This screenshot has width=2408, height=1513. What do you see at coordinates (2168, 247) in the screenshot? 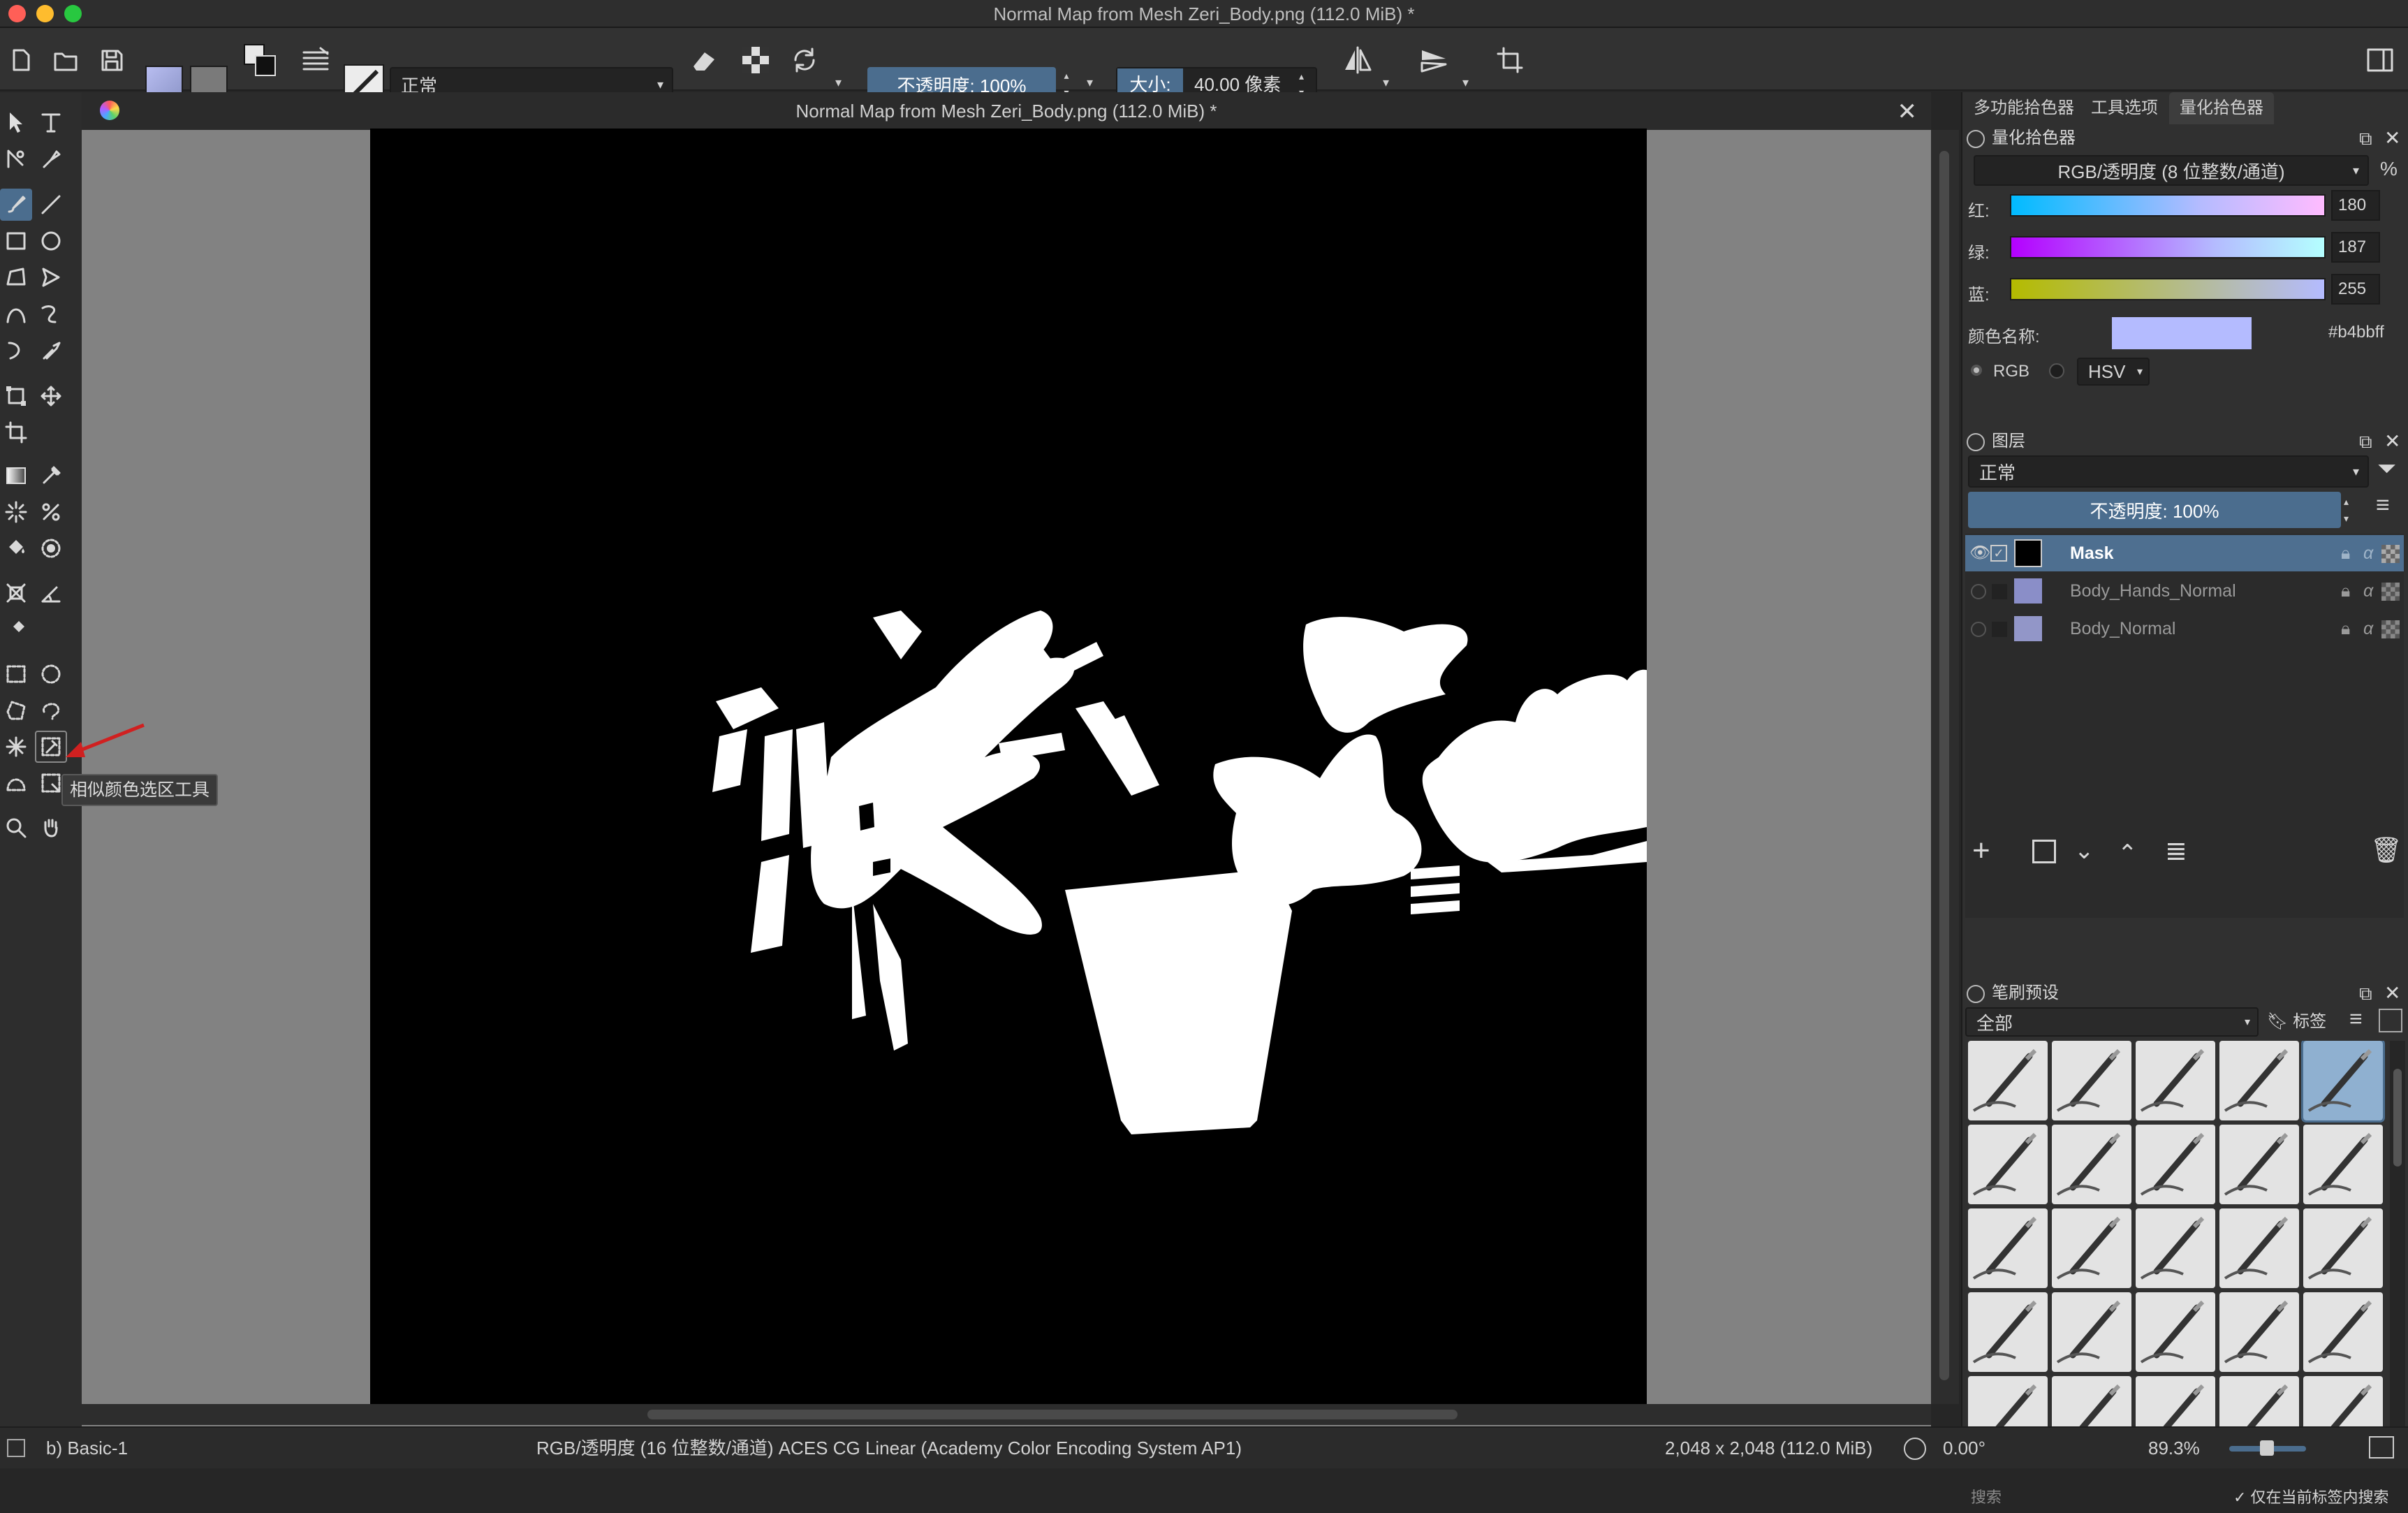
I see `green-slider` at bounding box center [2168, 247].